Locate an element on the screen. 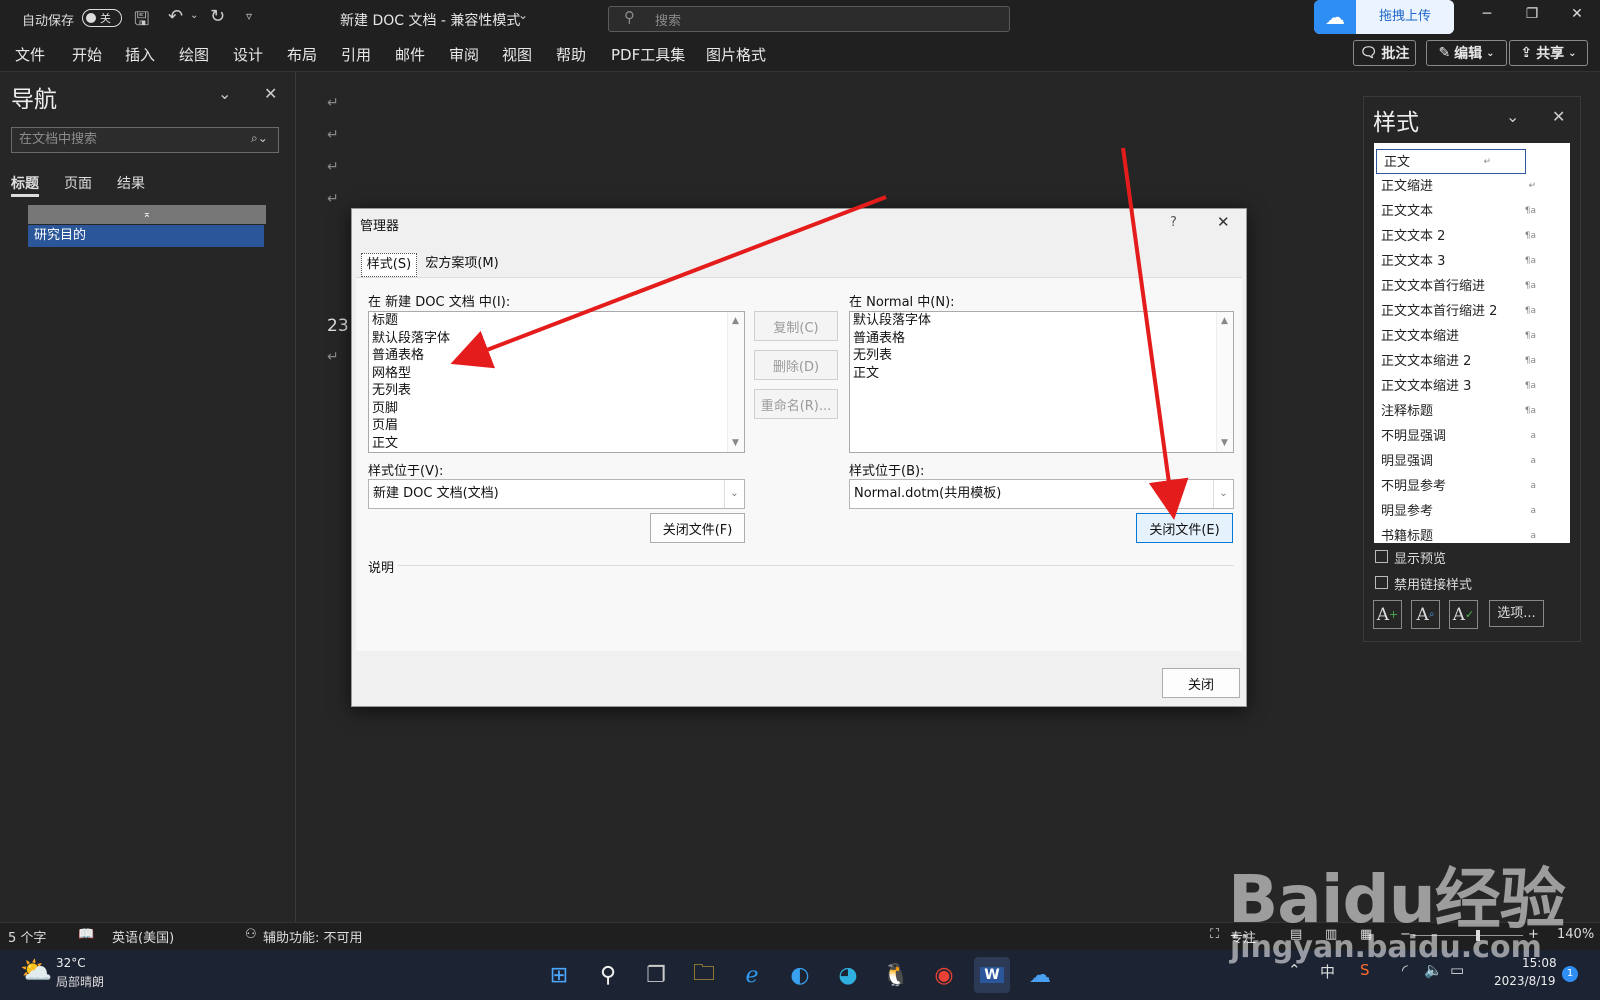 This screenshot has height=1000, width=1600. proofing-icon: 📖 is located at coordinates (86, 934).